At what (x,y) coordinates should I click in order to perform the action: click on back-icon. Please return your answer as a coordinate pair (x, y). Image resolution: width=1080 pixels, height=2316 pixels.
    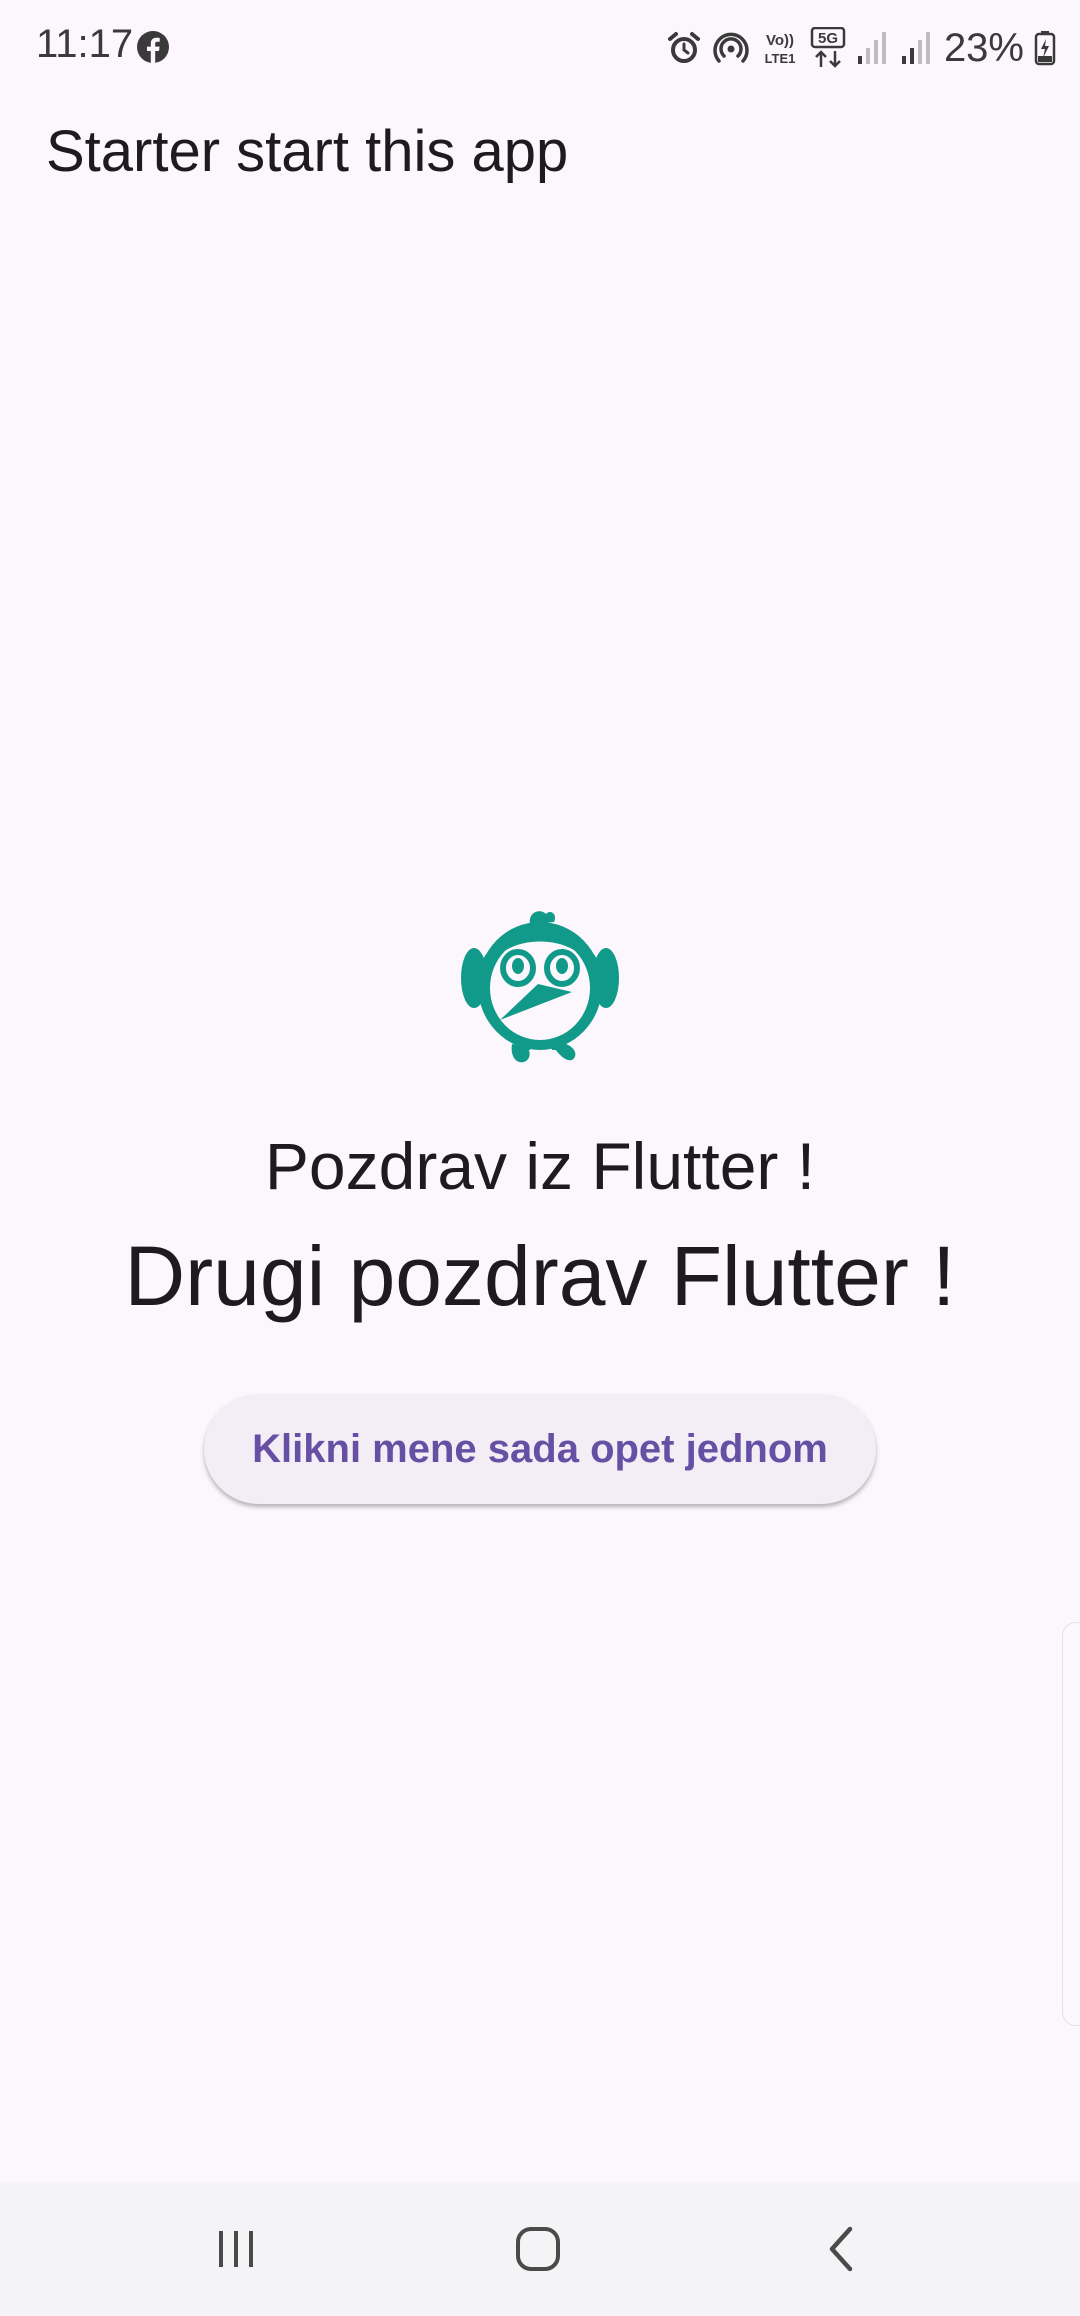
    Looking at the image, I should click on (841, 2249).